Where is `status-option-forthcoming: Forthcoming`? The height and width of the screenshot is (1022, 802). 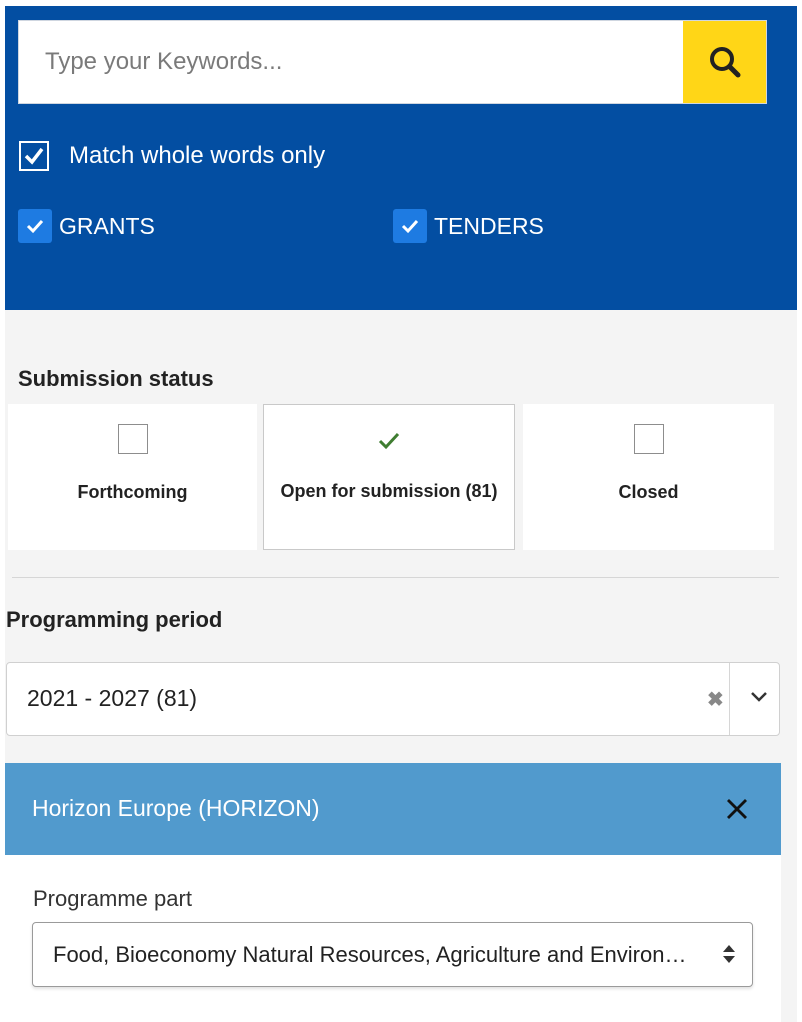 status-option-forthcoming: Forthcoming is located at coordinates (132, 477).